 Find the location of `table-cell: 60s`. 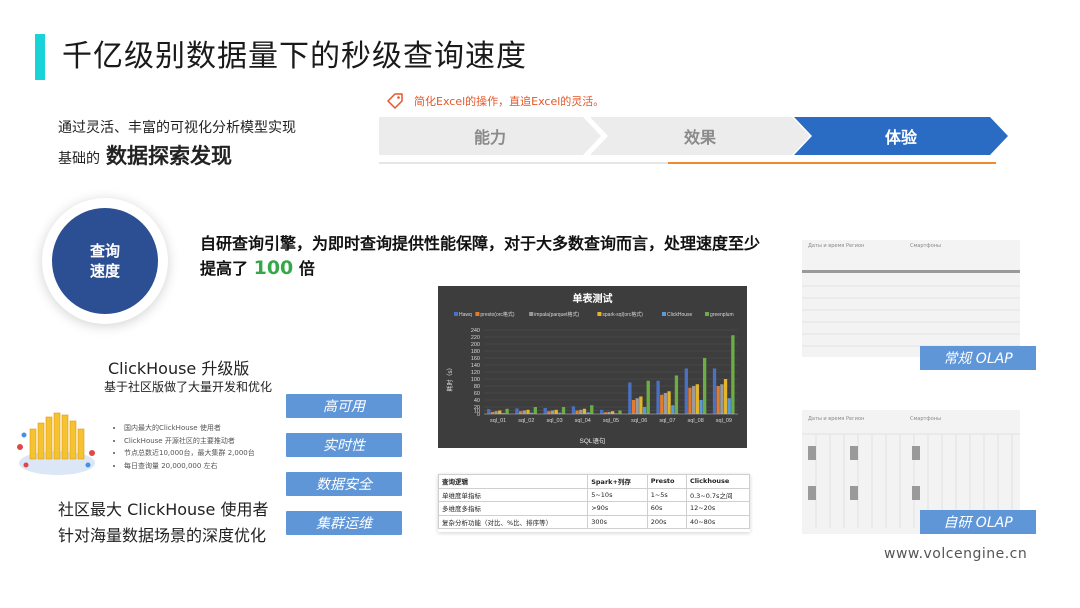

table-cell: 60s is located at coordinates (666, 508).